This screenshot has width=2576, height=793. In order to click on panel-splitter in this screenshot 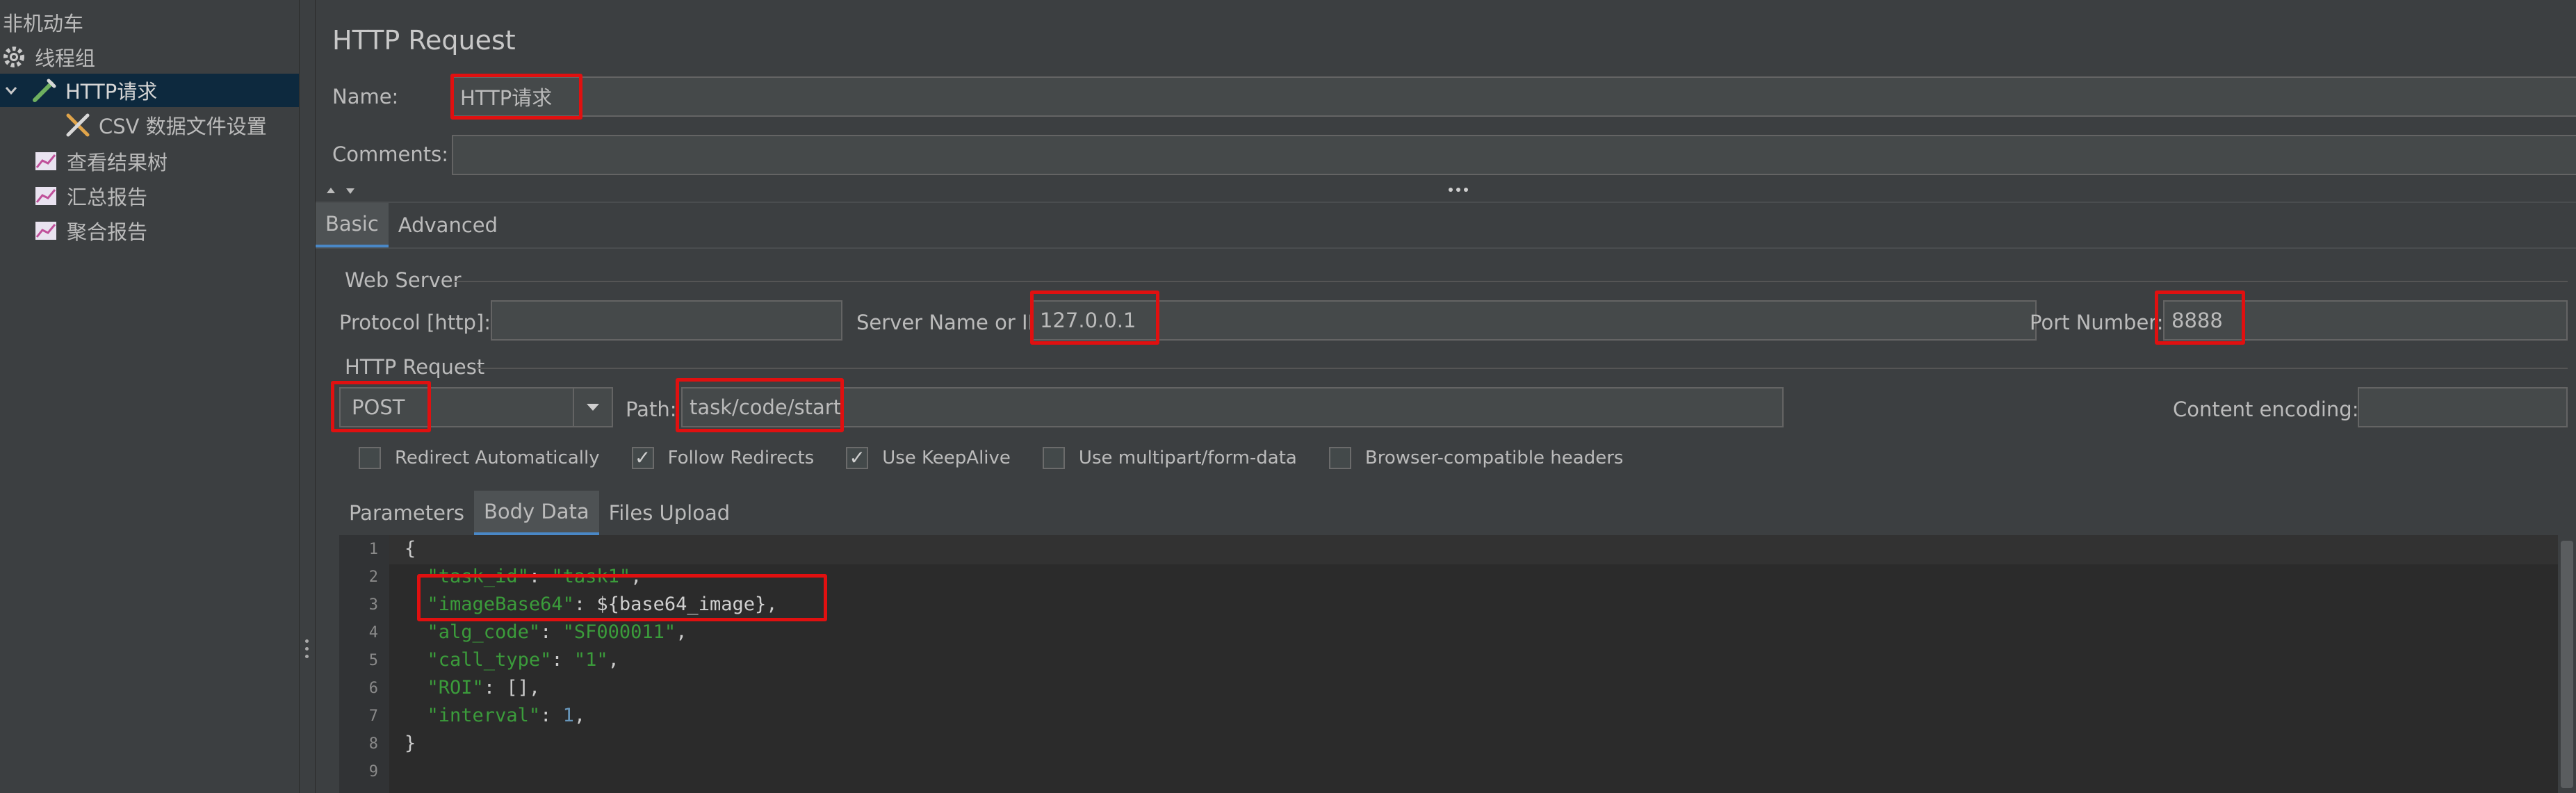, I will do `click(307, 396)`.